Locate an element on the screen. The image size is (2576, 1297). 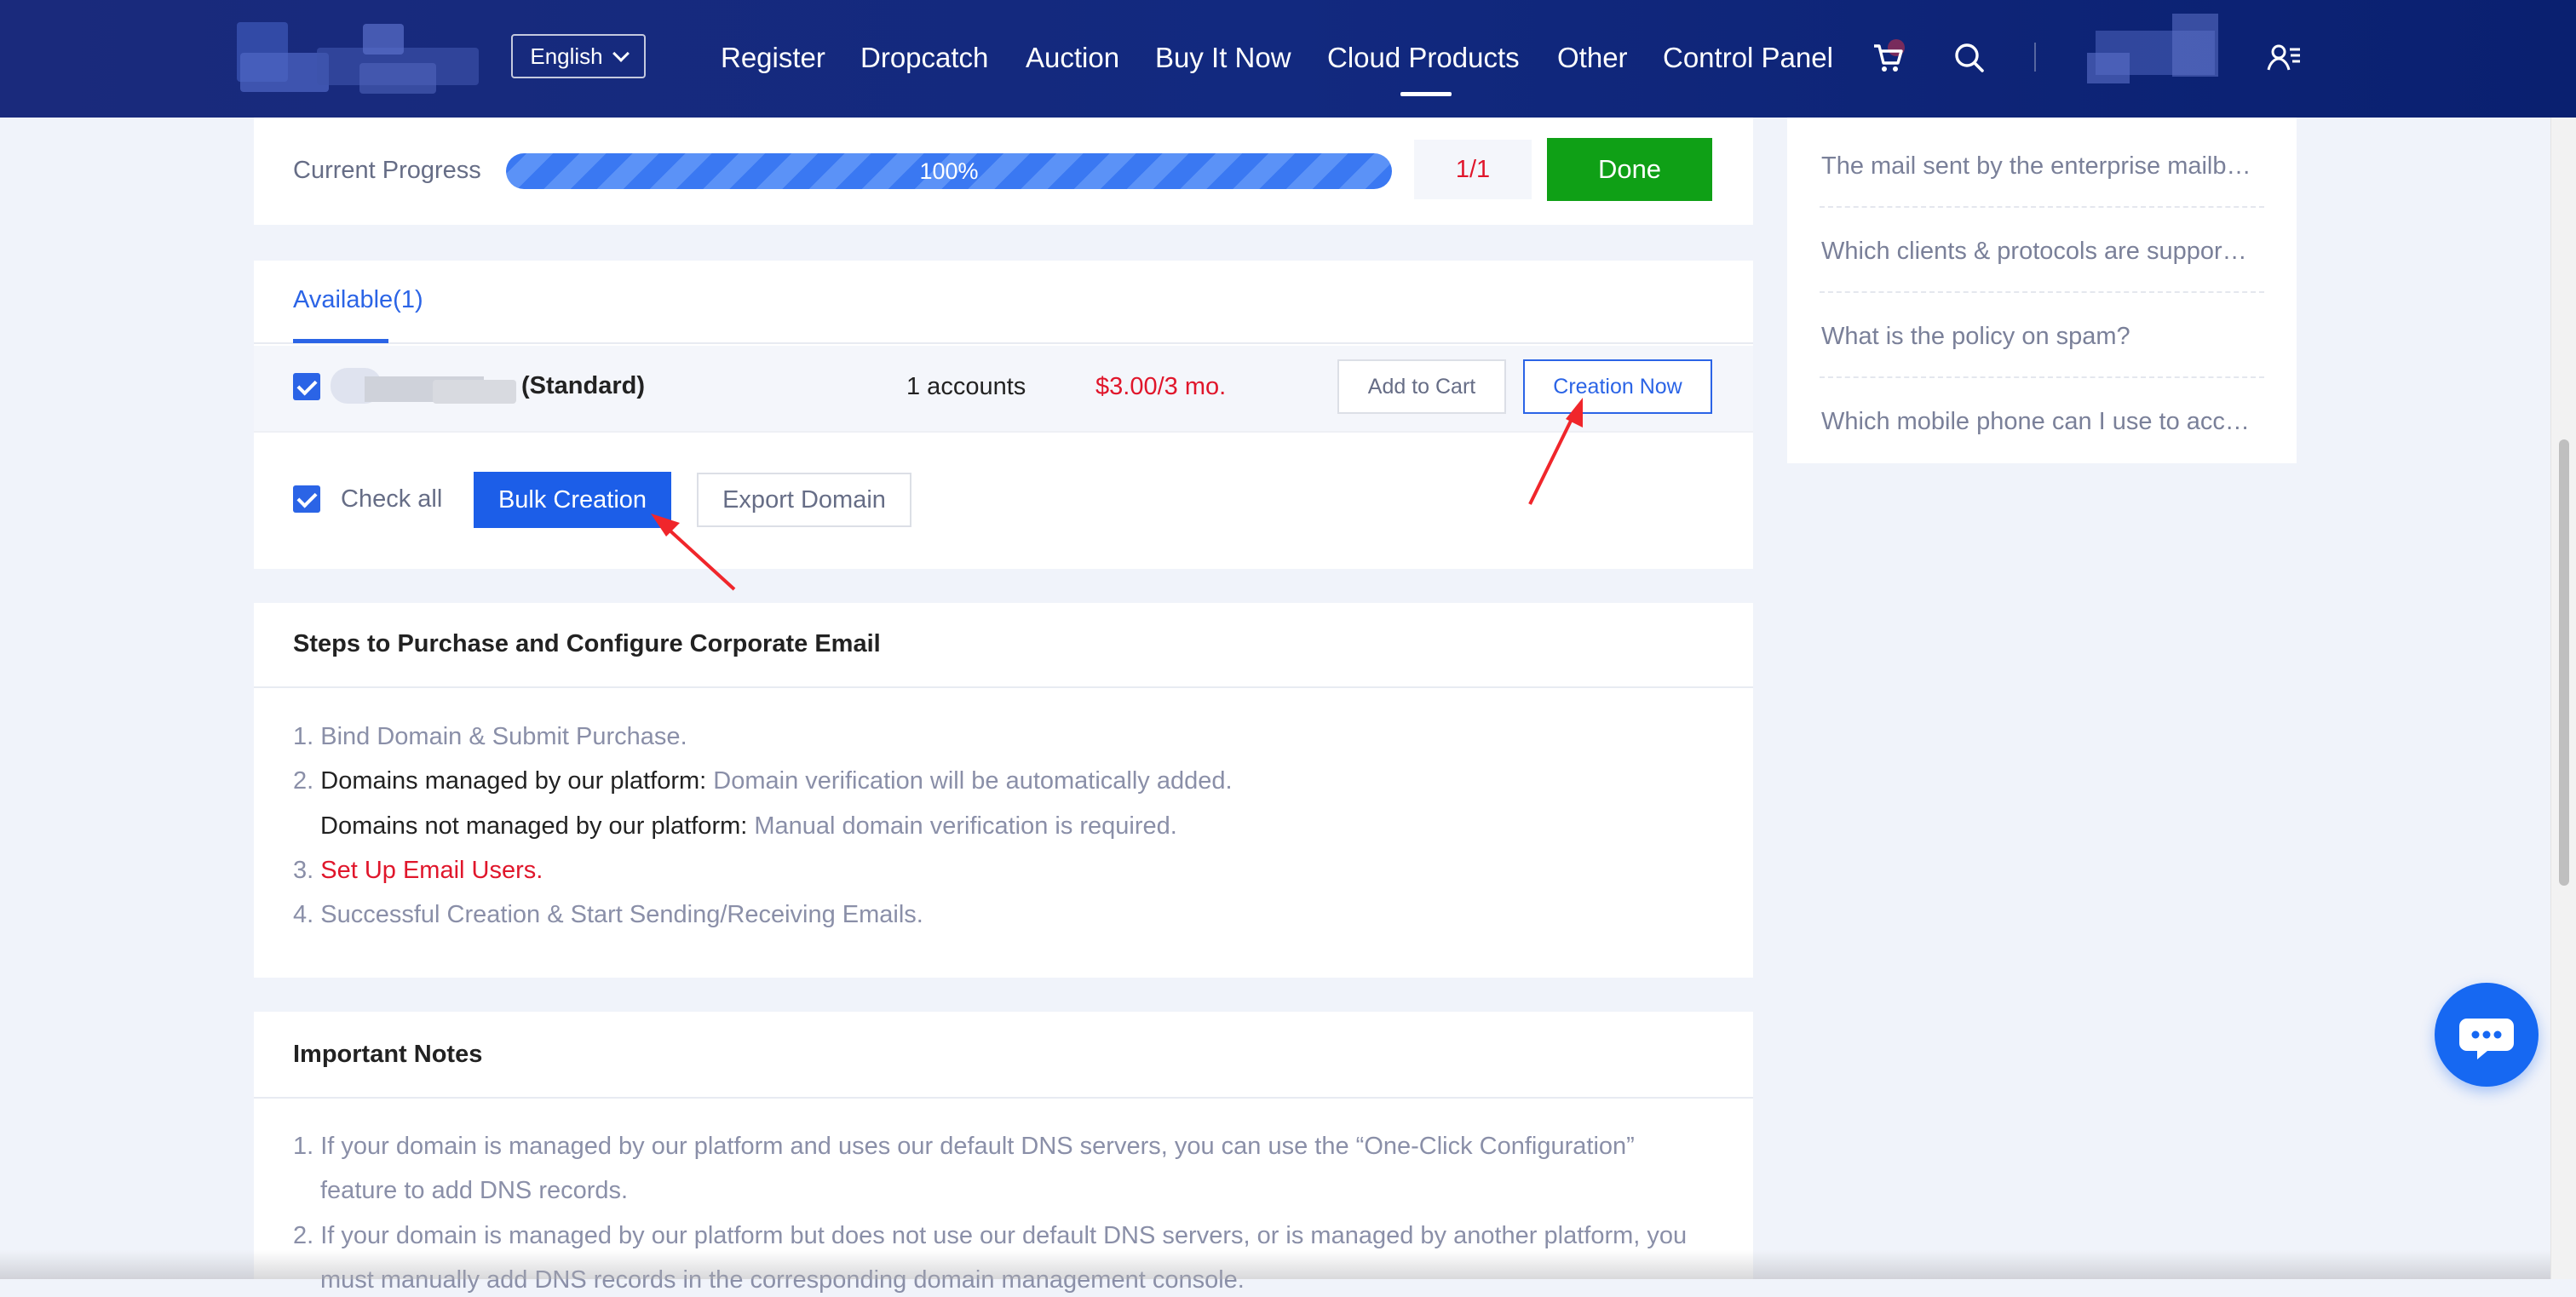
done-button: Done is located at coordinates (1630, 169).